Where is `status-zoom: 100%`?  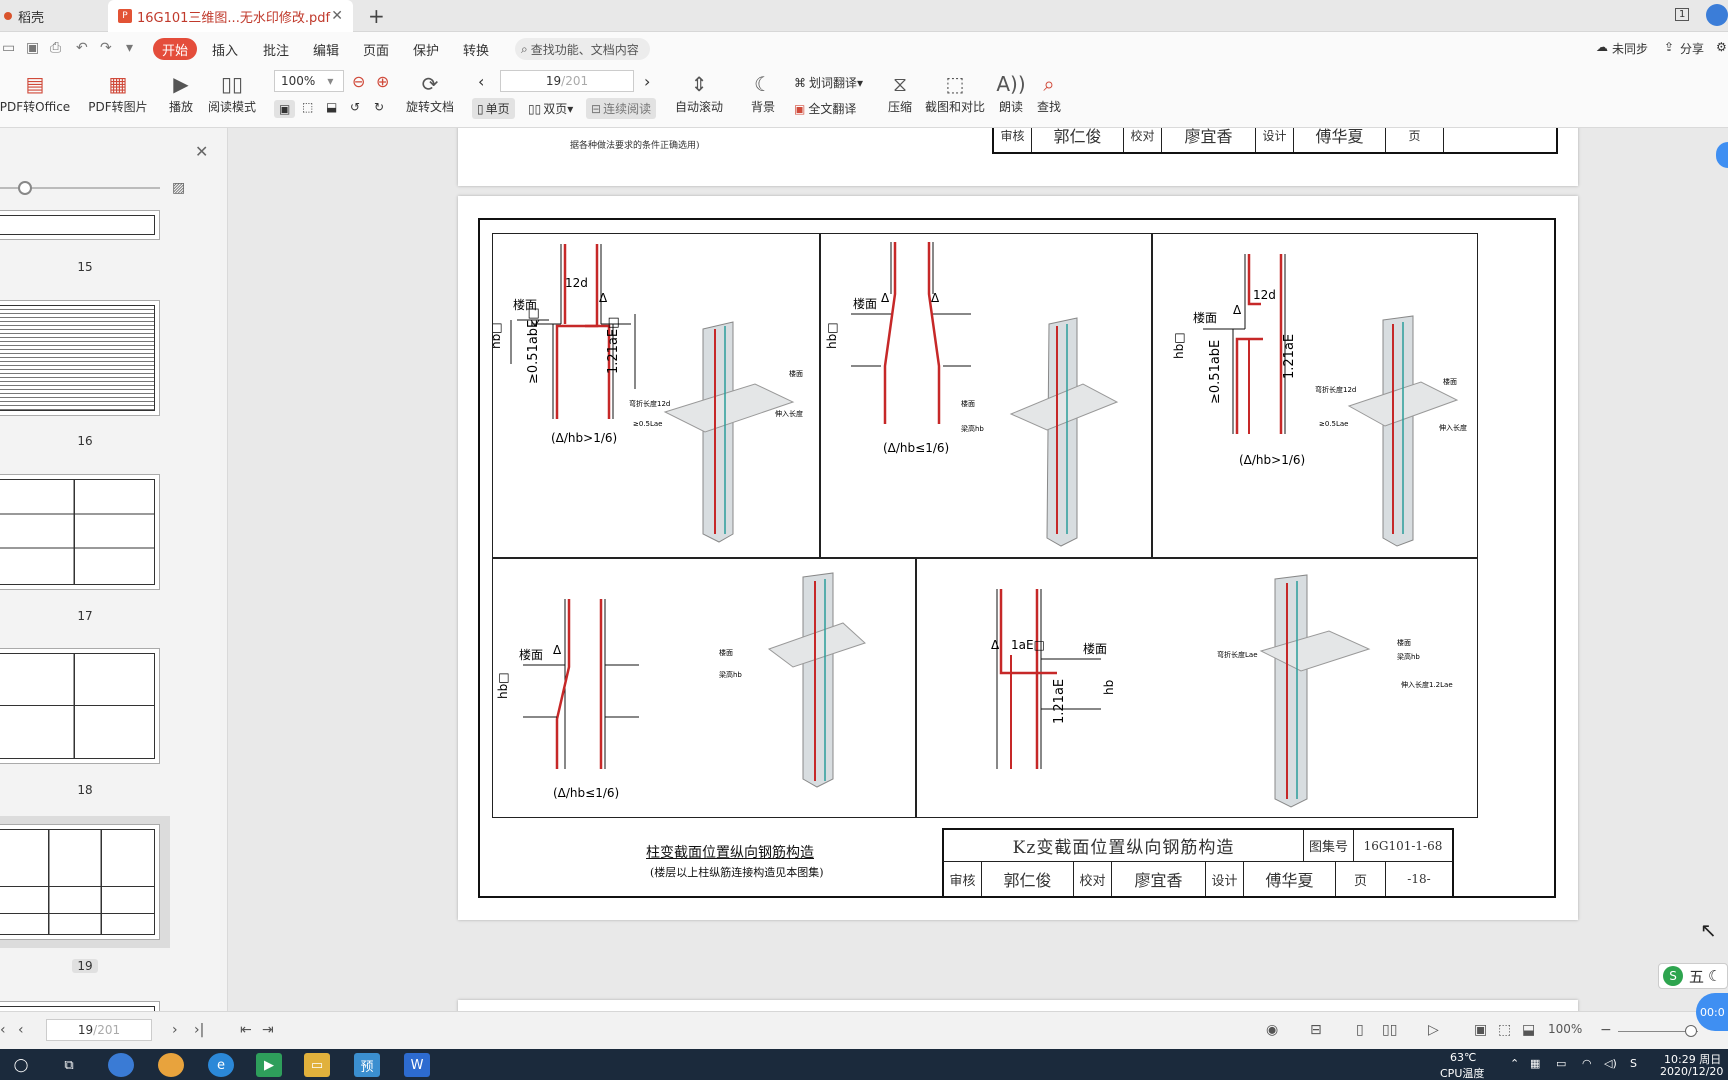
status-zoom: 100% is located at coordinates (1565, 1029).